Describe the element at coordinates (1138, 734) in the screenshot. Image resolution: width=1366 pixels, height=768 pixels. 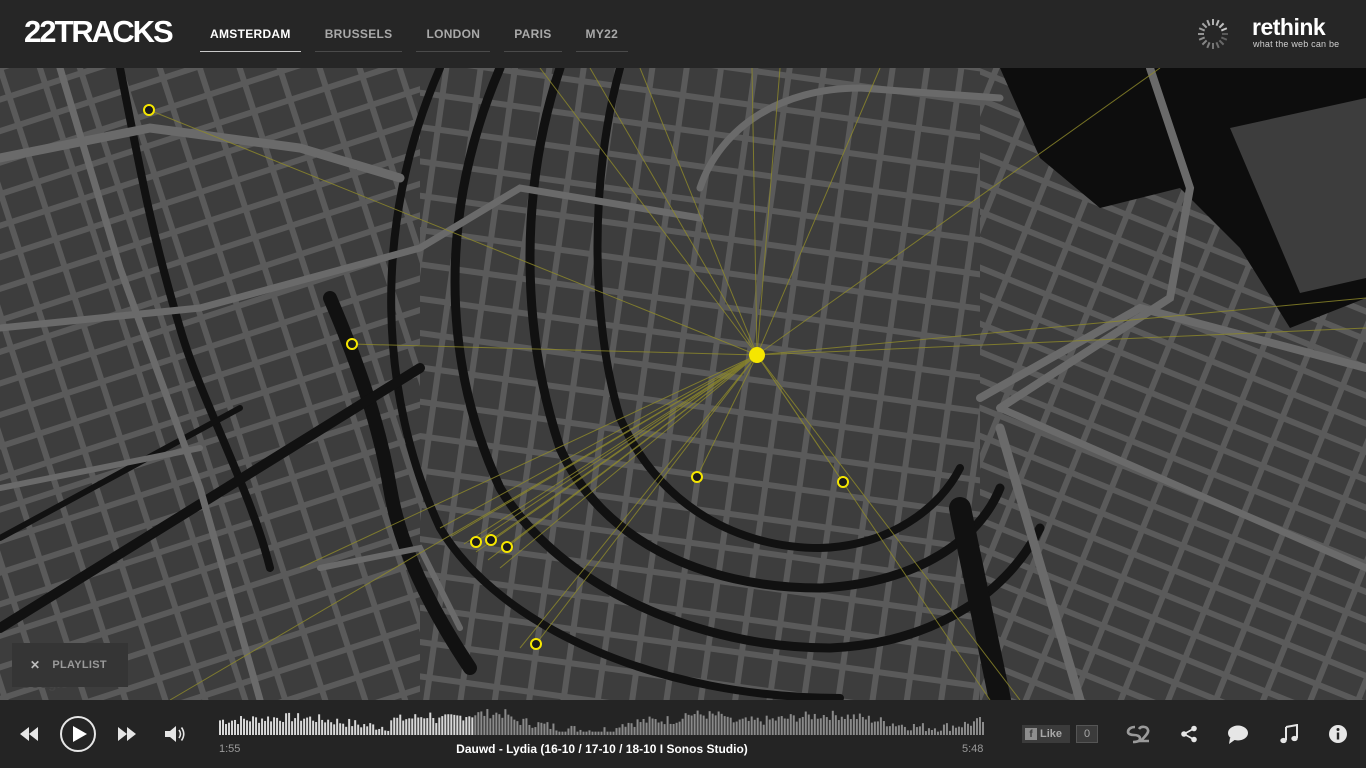
I see `soundcloud-button` at that location.